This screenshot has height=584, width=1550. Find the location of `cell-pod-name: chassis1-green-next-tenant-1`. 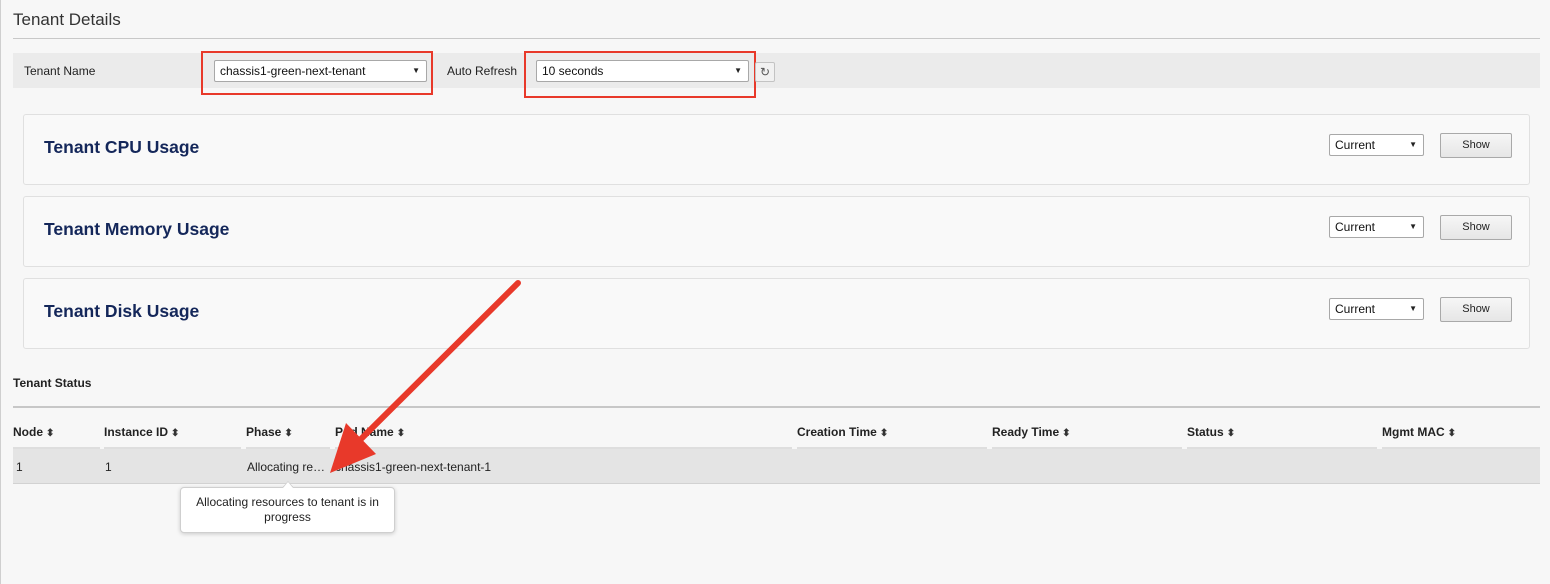

cell-pod-name: chassis1-green-next-tenant-1 is located at coordinates (413, 467).